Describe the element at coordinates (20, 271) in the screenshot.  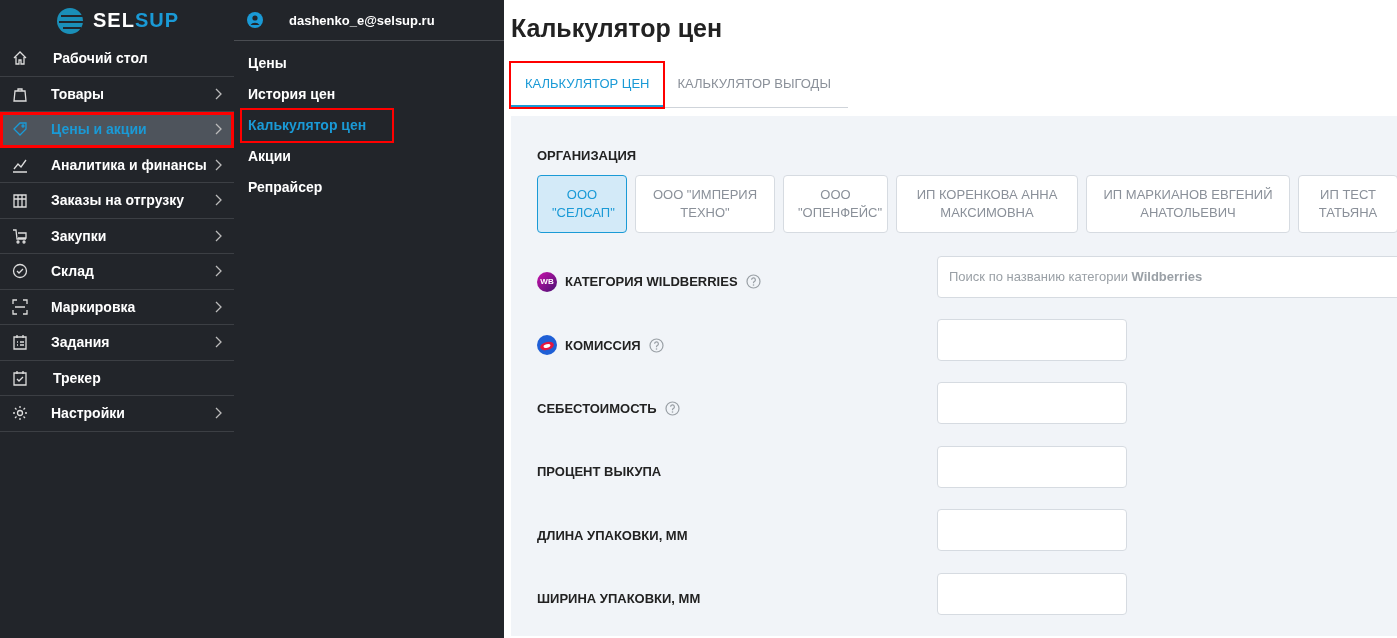
I see `check-icon` at that location.